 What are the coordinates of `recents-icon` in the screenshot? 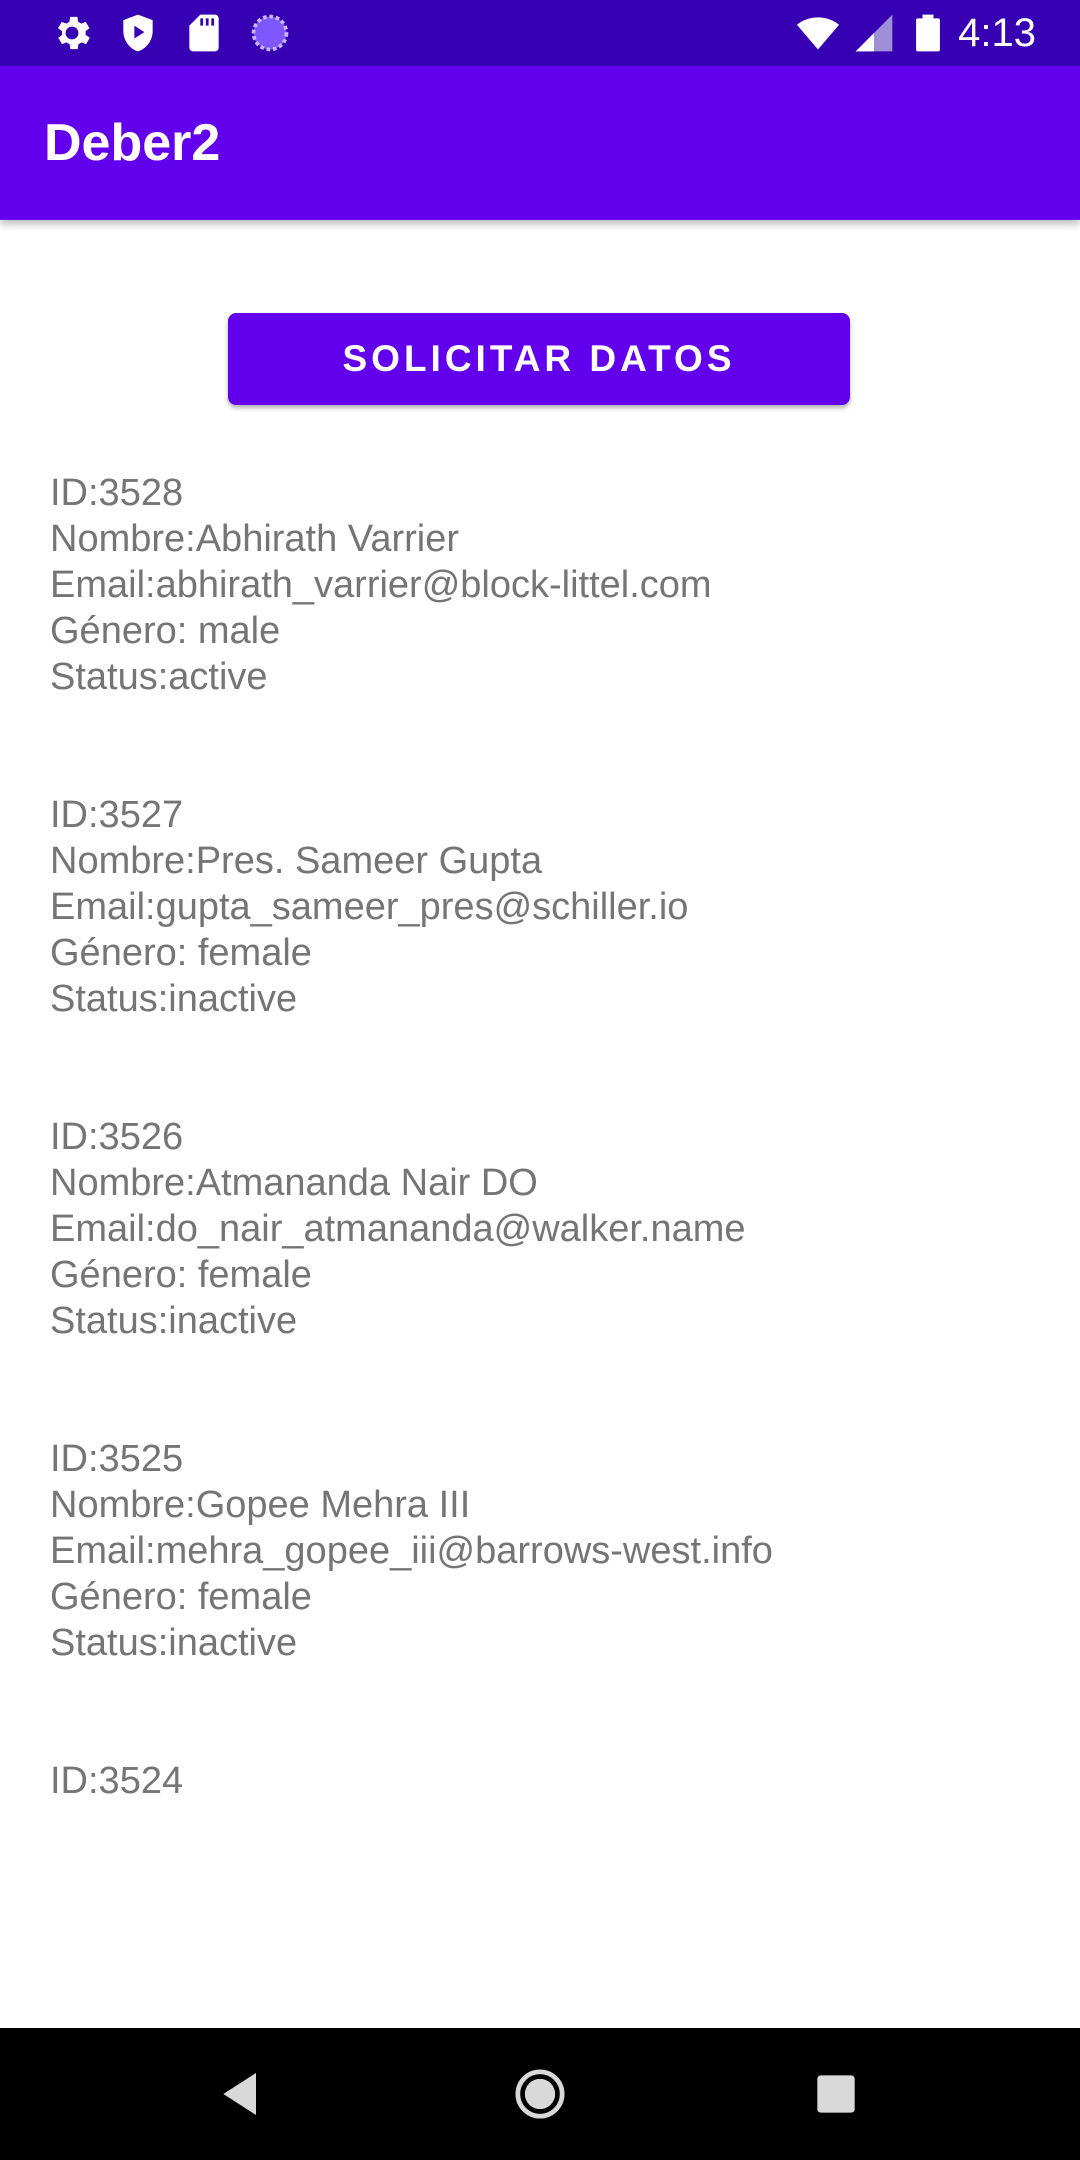 It's located at (836, 2094).